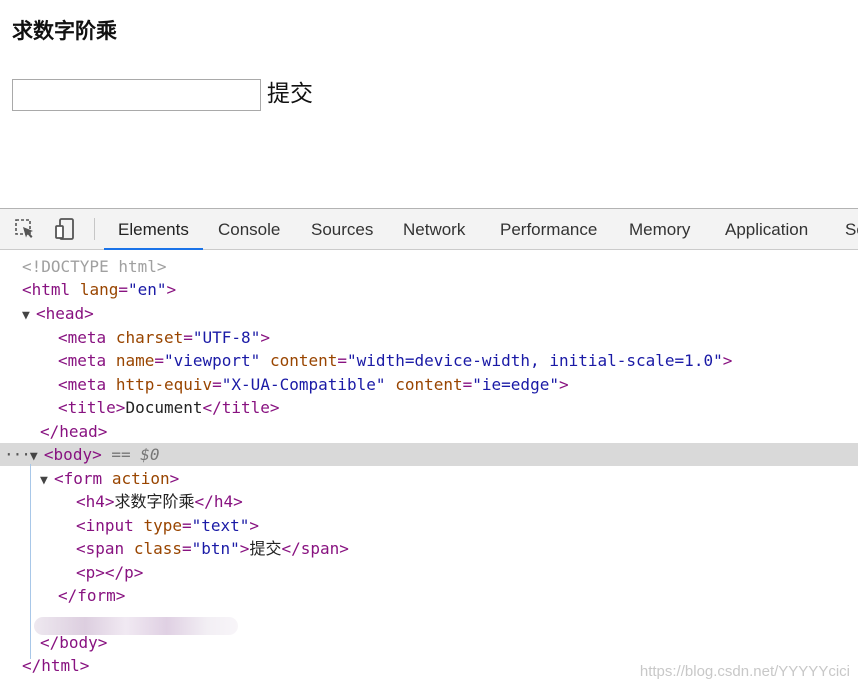  What do you see at coordinates (60, 665) in the screenshot?
I see `html-close-tag: html` at bounding box center [60, 665].